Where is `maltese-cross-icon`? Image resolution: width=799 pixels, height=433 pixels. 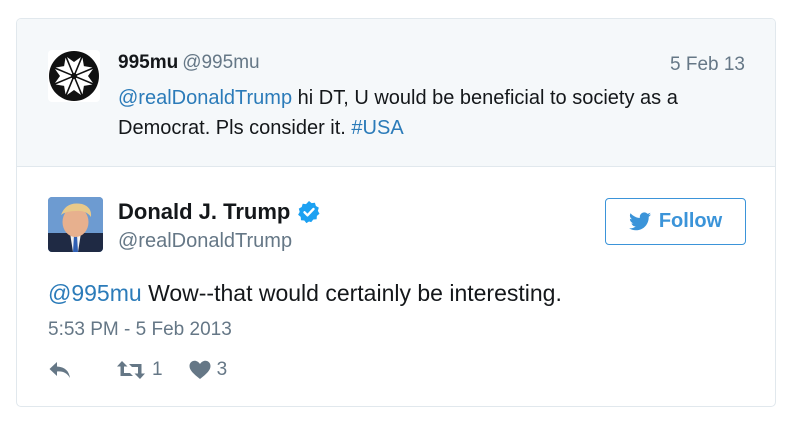
maltese-cross-icon is located at coordinates (74, 76).